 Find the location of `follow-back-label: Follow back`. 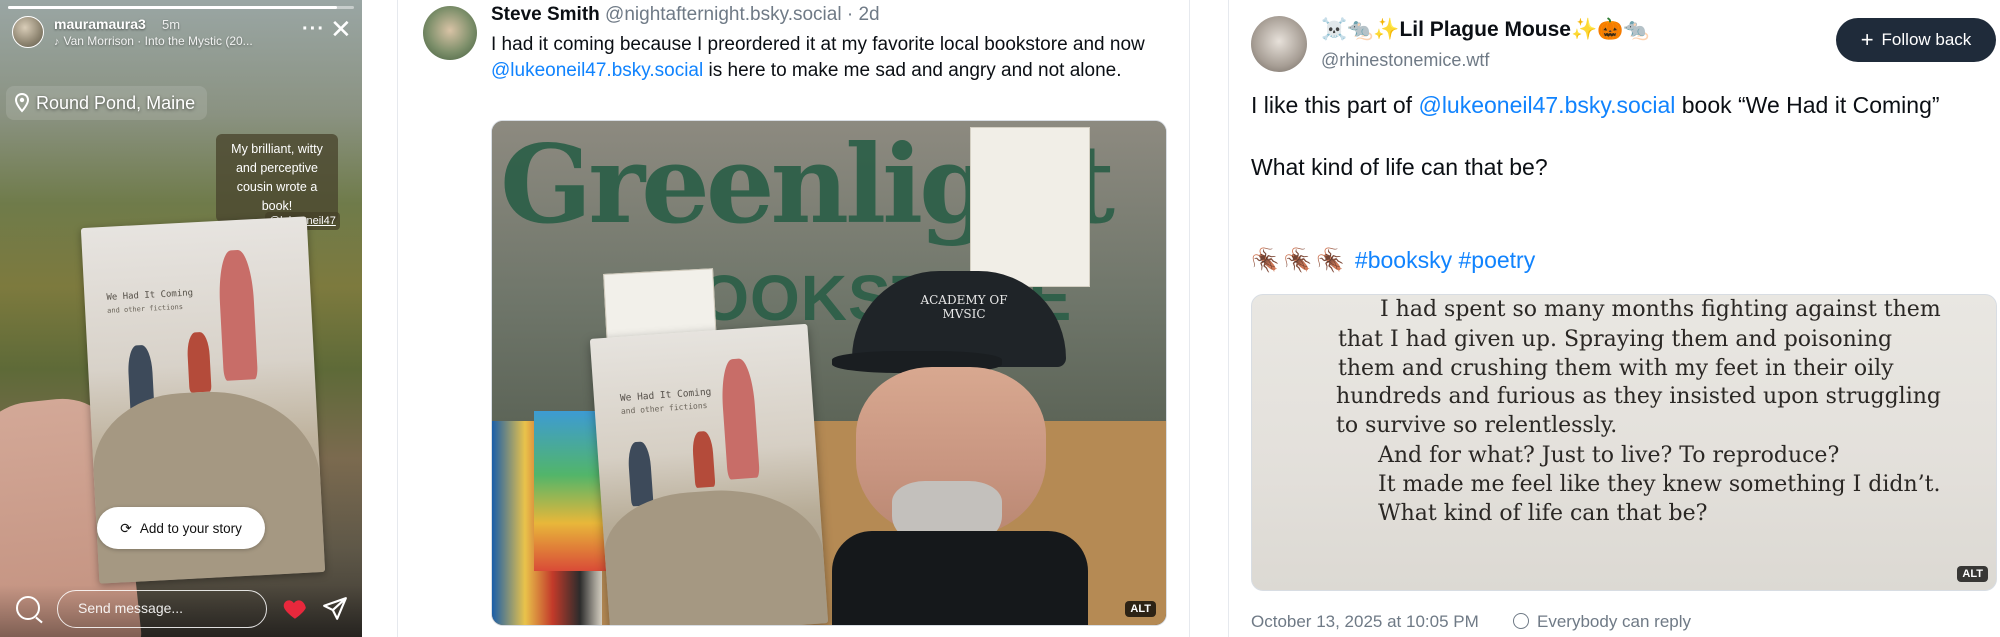

follow-back-label: Follow back is located at coordinates (1926, 39).